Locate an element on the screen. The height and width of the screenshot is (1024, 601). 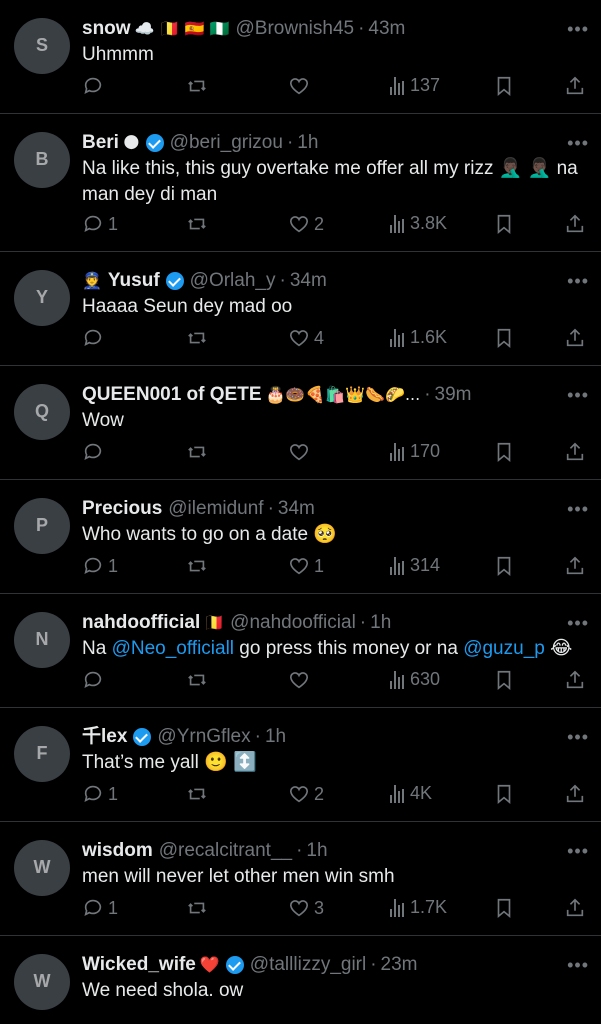
timestamp: 43m is located at coordinates (386, 29).